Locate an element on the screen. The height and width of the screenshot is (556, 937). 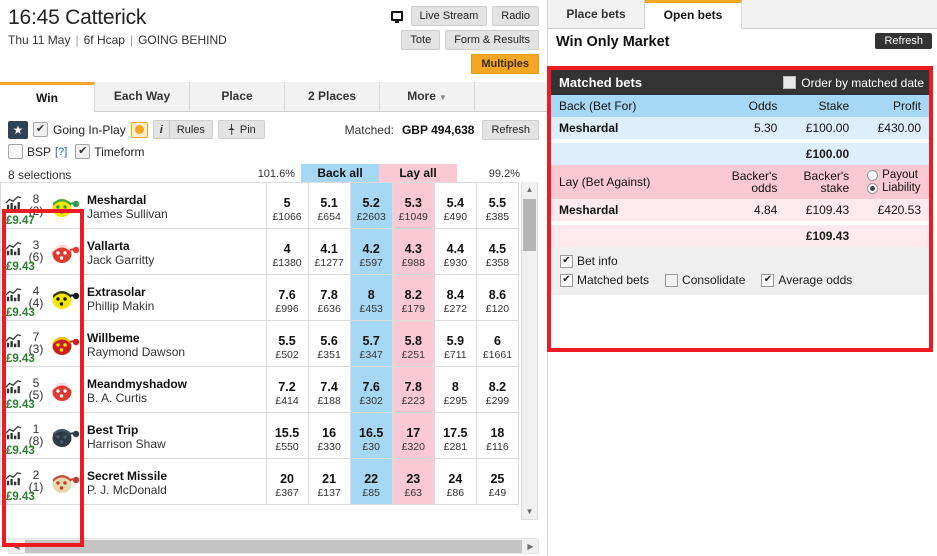
going-inplay-checkbox: ✔ is located at coordinates (40, 129).